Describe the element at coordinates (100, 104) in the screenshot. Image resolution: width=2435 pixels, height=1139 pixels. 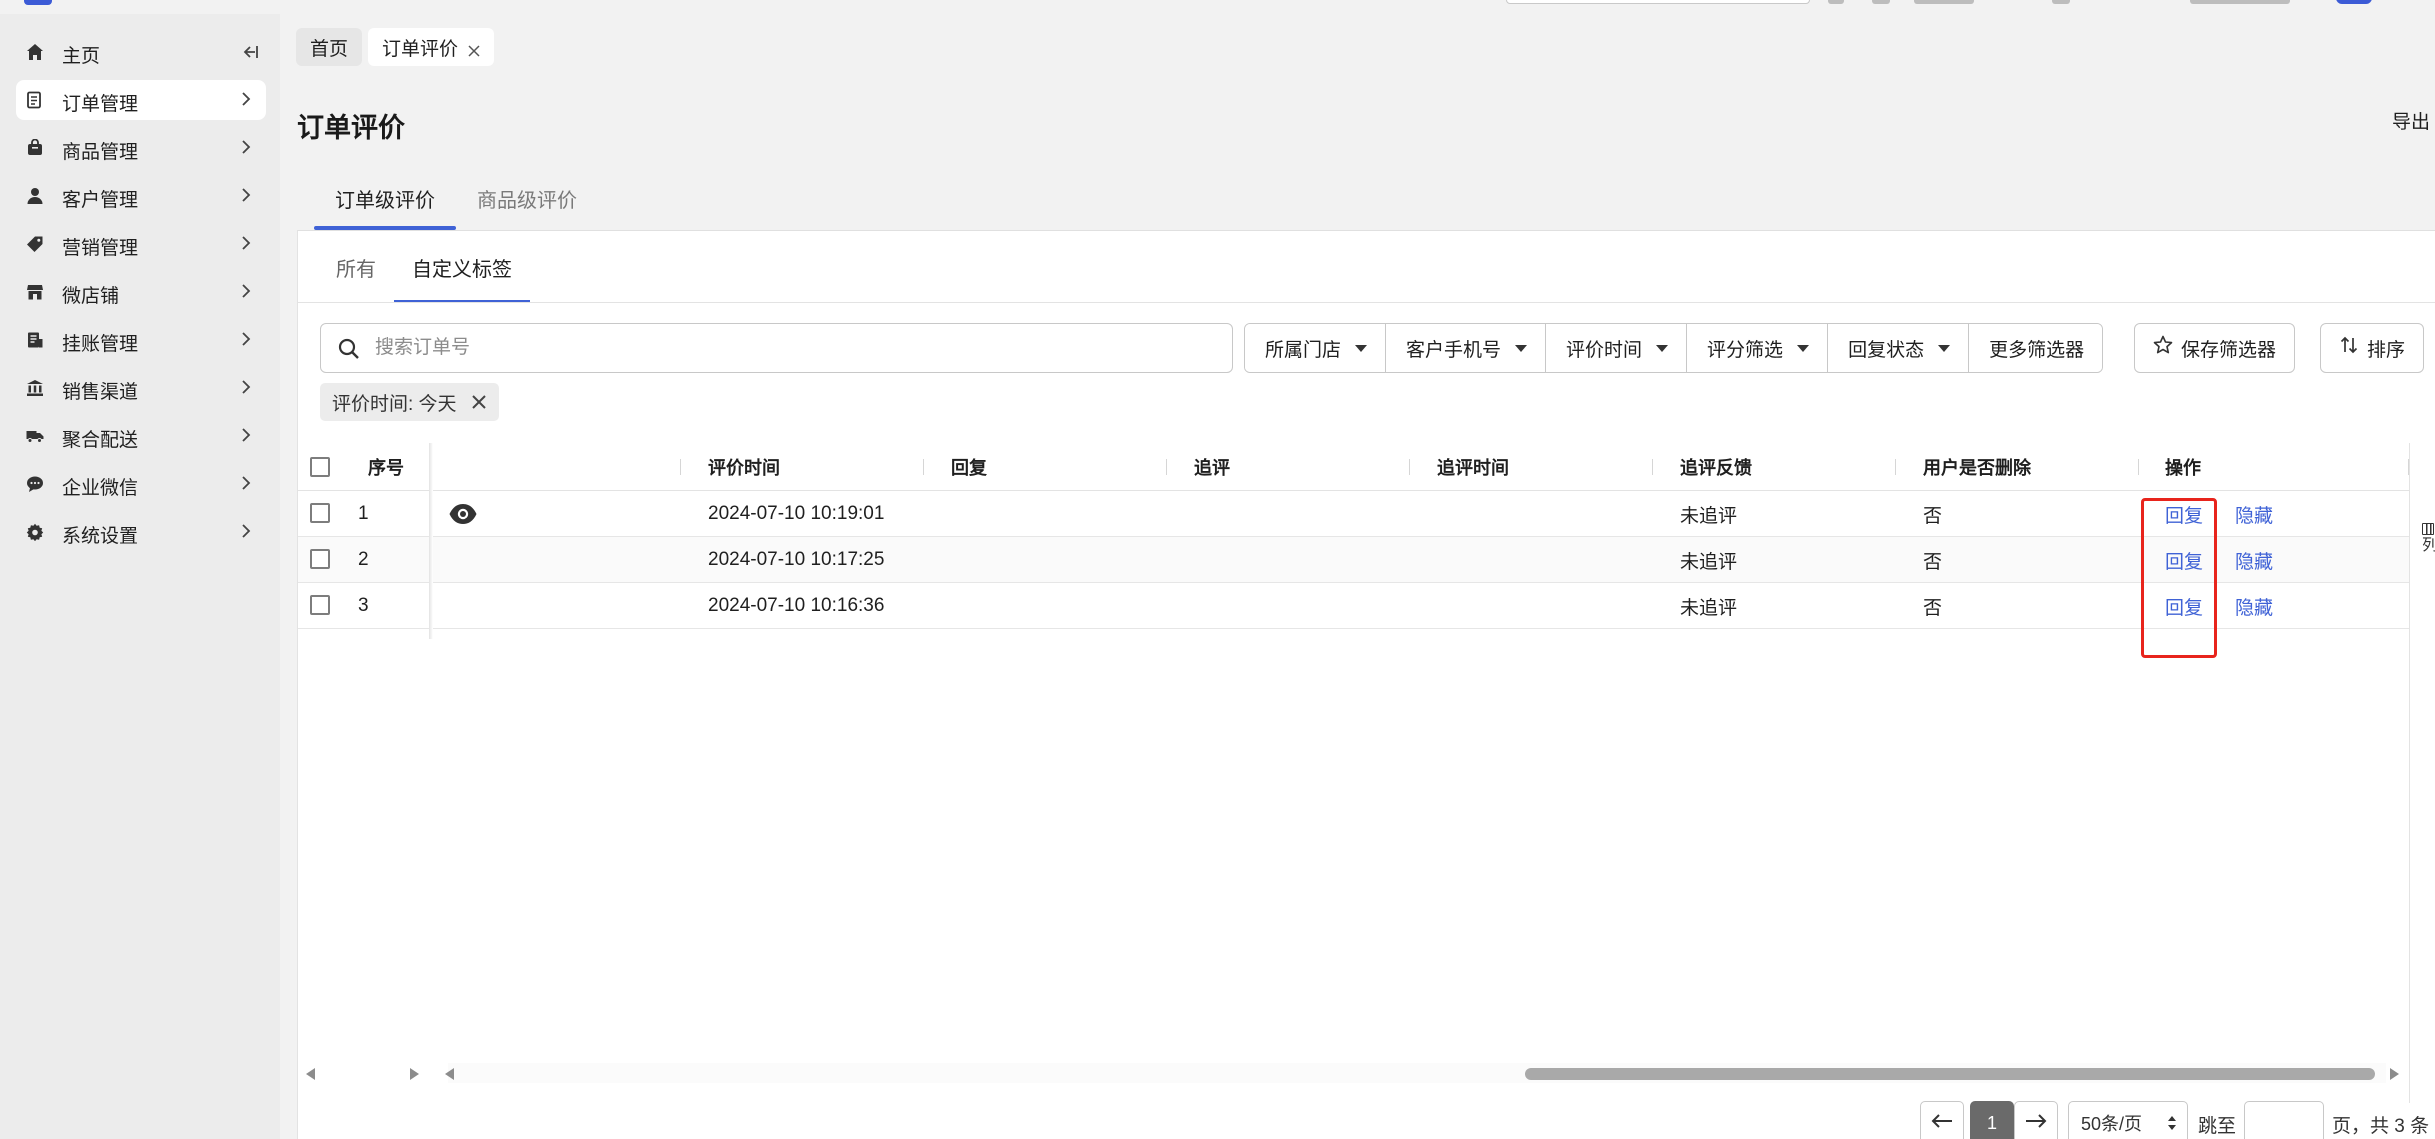
I see `sidebar-item-label: 订单管理` at that location.